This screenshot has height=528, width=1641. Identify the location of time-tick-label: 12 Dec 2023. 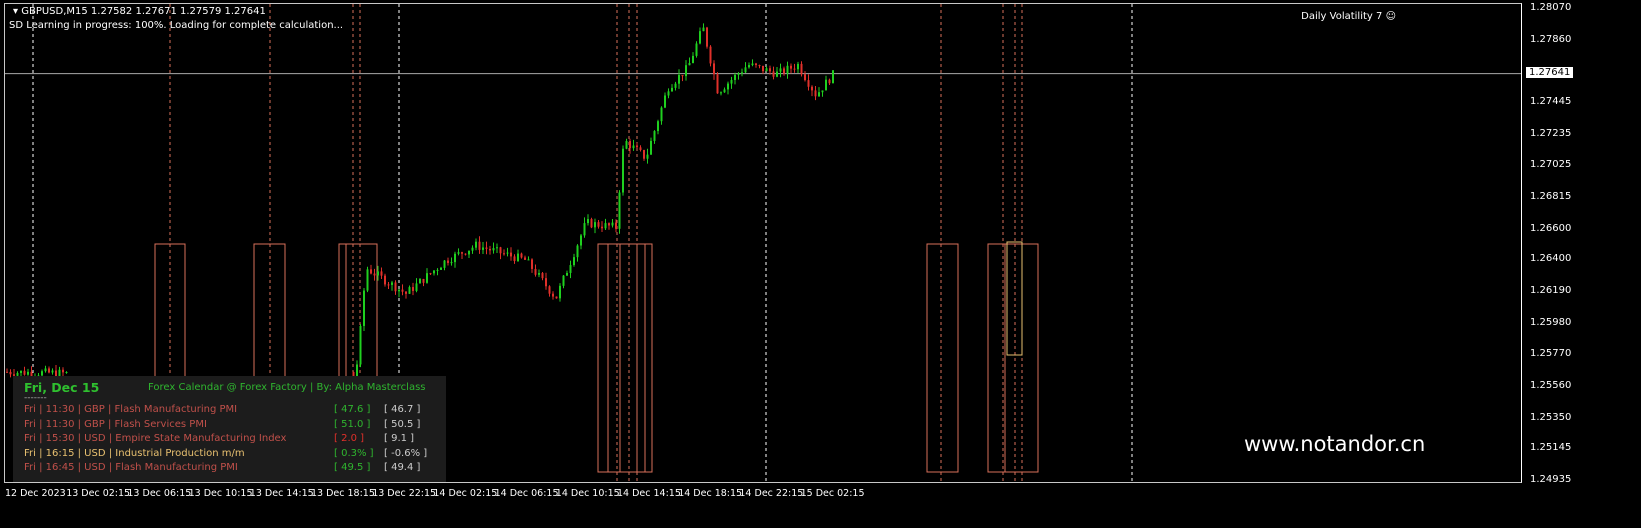
(35, 493).